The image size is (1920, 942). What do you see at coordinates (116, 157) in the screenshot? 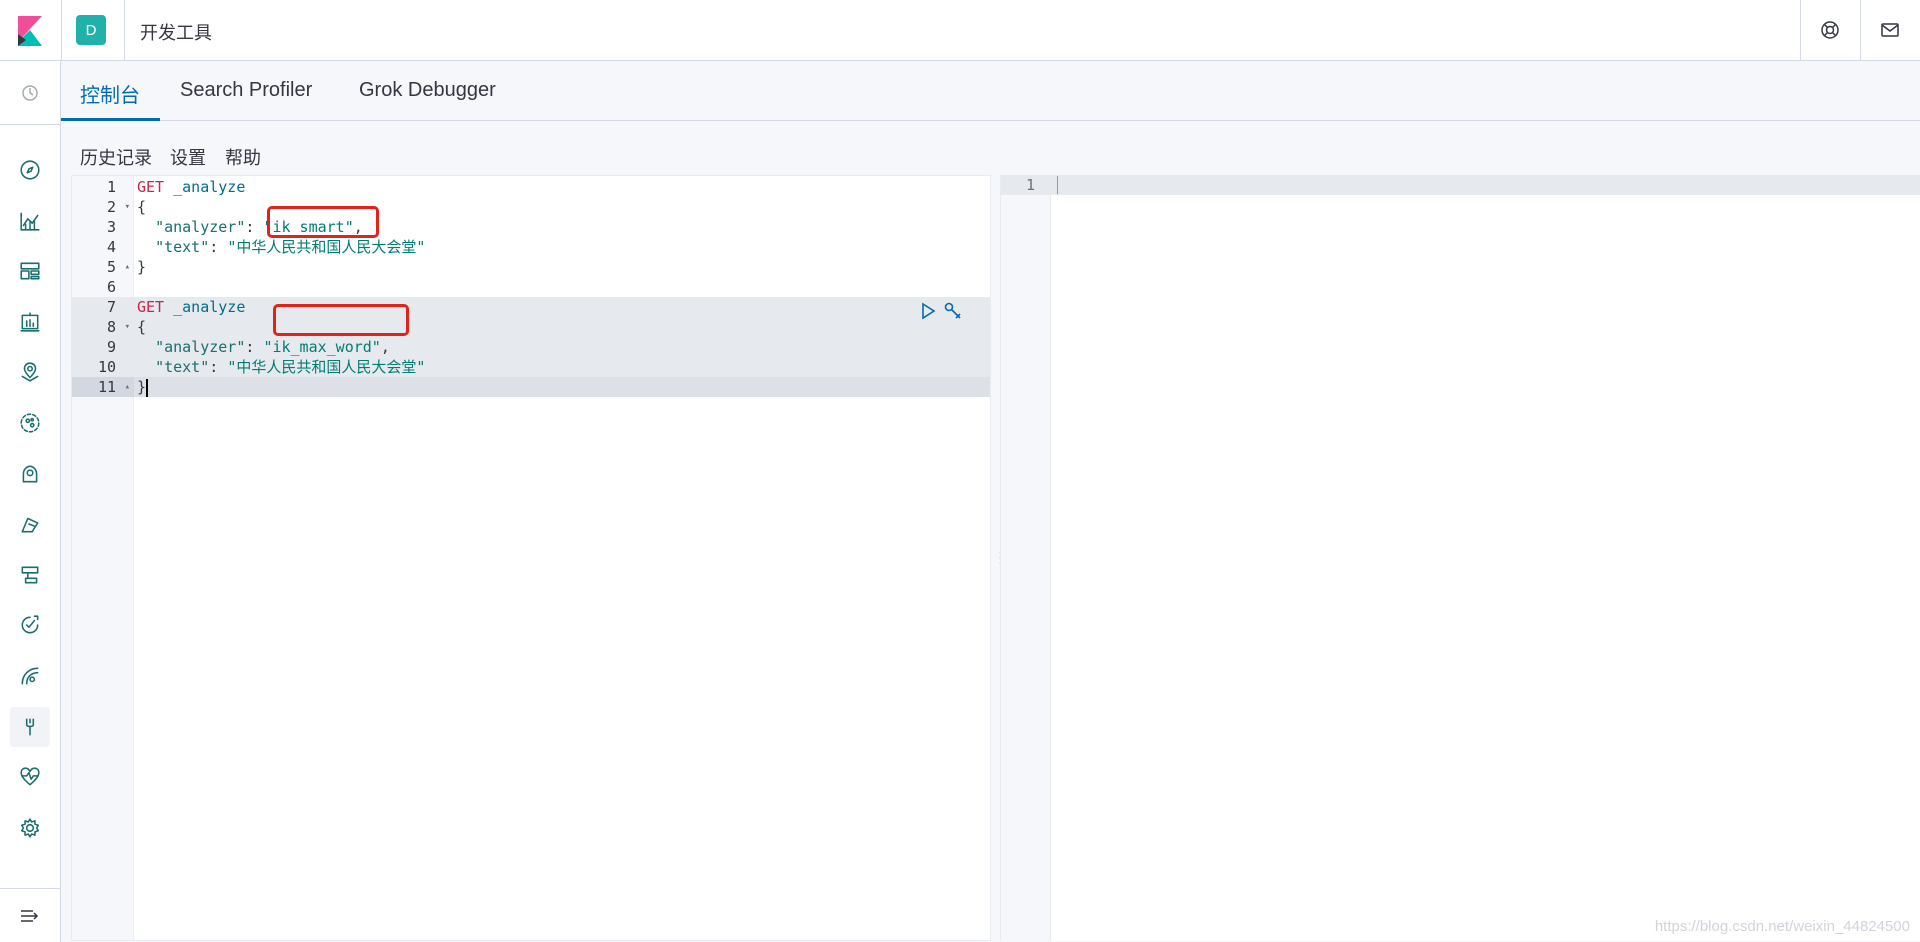
I see `history-link: 历史记录` at bounding box center [116, 157].